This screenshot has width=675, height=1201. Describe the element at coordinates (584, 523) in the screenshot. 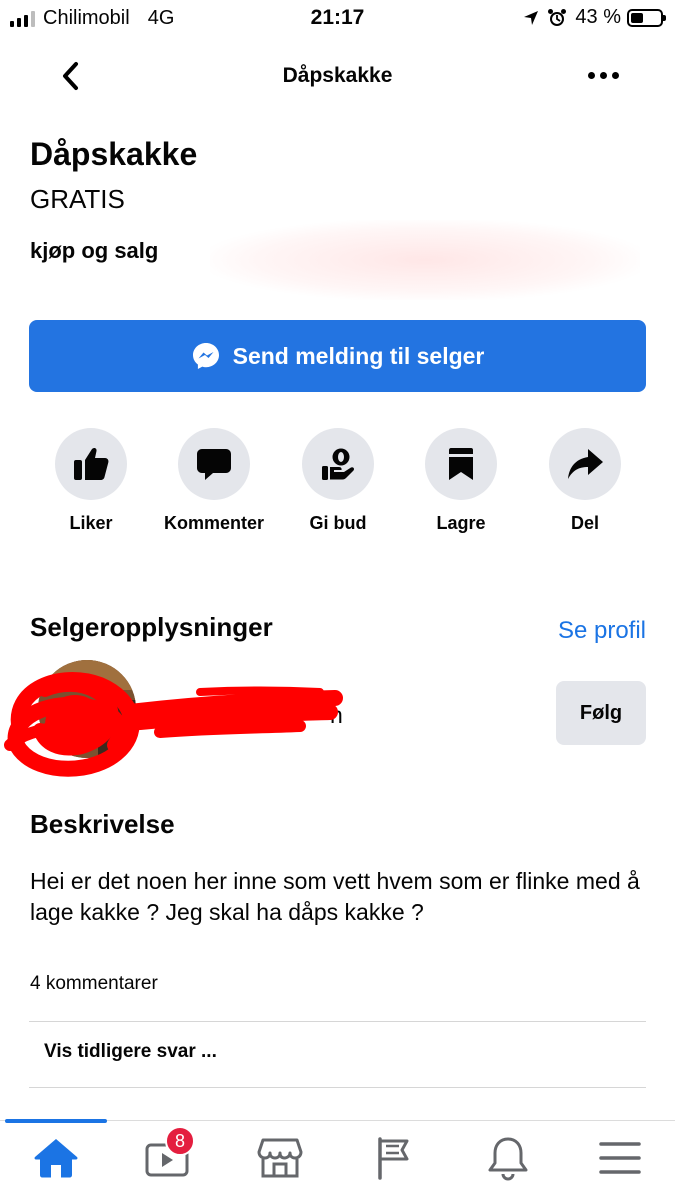

I see `share-label: Del` at that location.